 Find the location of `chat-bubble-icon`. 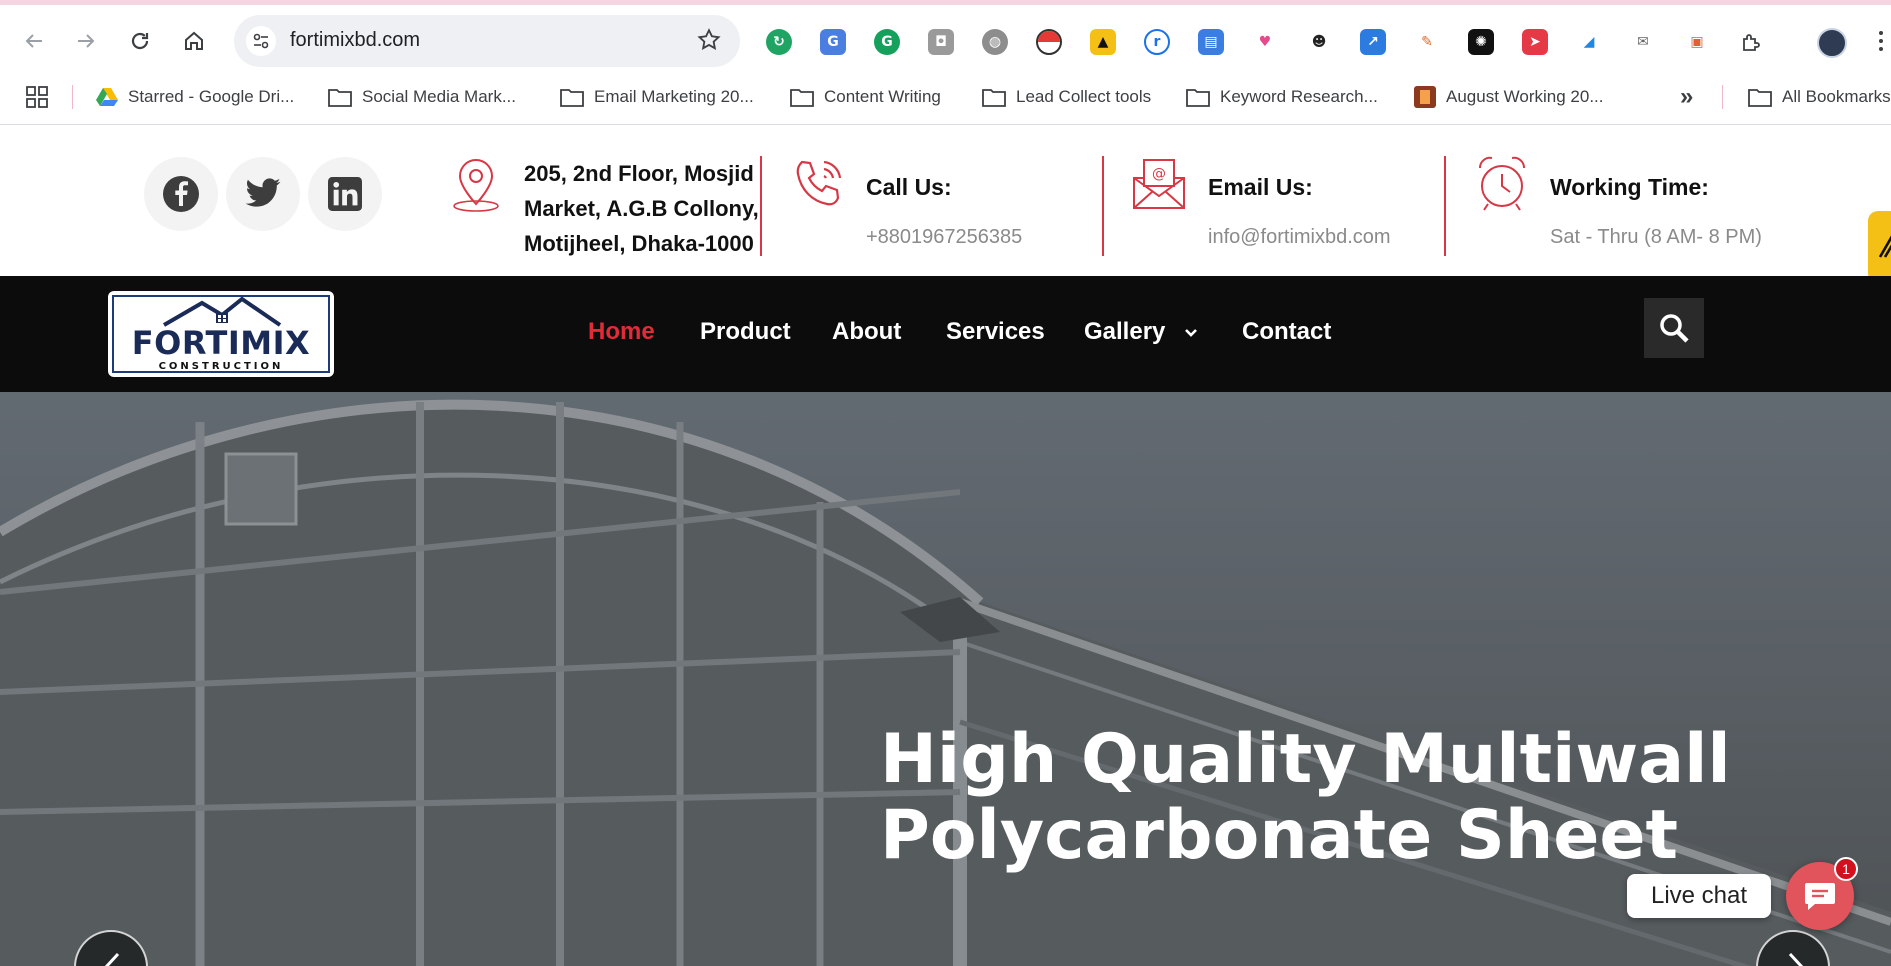

chat-bubble-icon is located at coordinates (1820, 896).